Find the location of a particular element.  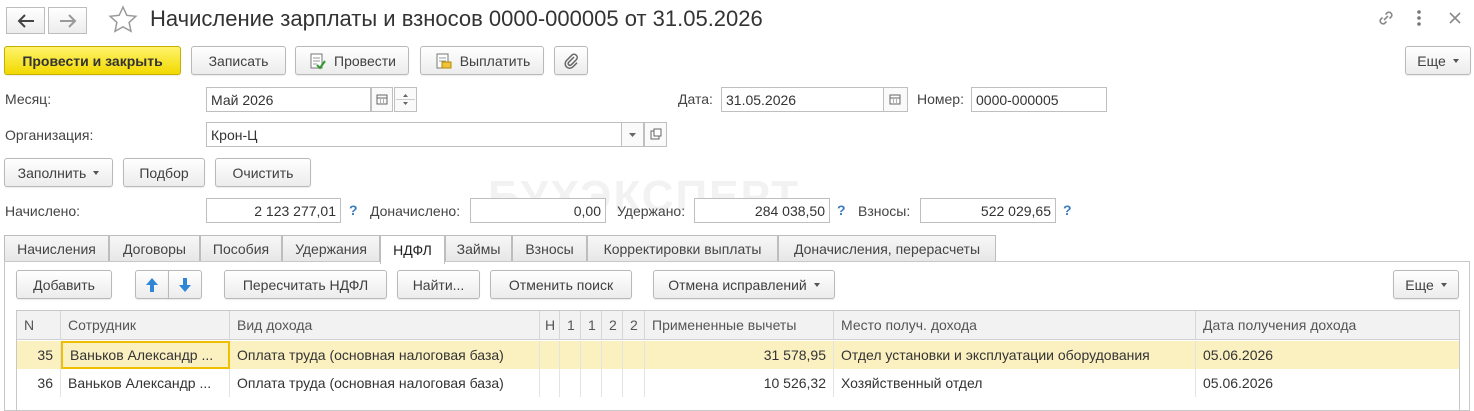

accrued-help-icon: ? is located at coordinates (353, 210).